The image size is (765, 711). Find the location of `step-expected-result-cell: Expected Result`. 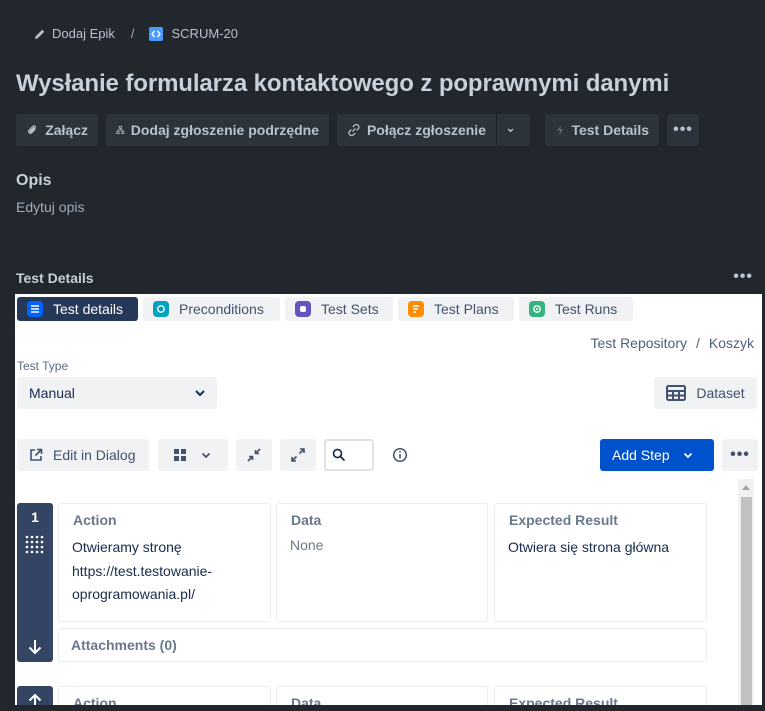

step-expected-result-cell: Expected Result is located at coordinates (600, 695).